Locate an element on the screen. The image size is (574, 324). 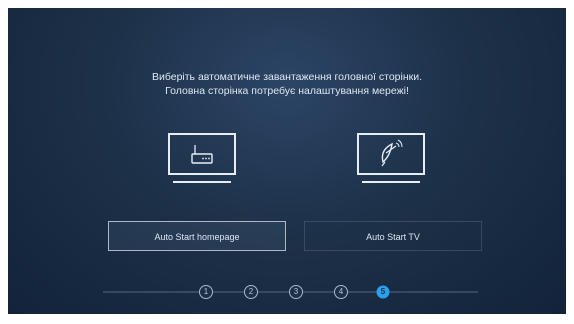
auto-start-homepage-button: Auto Start homepage is located at coordinates (197, 236).